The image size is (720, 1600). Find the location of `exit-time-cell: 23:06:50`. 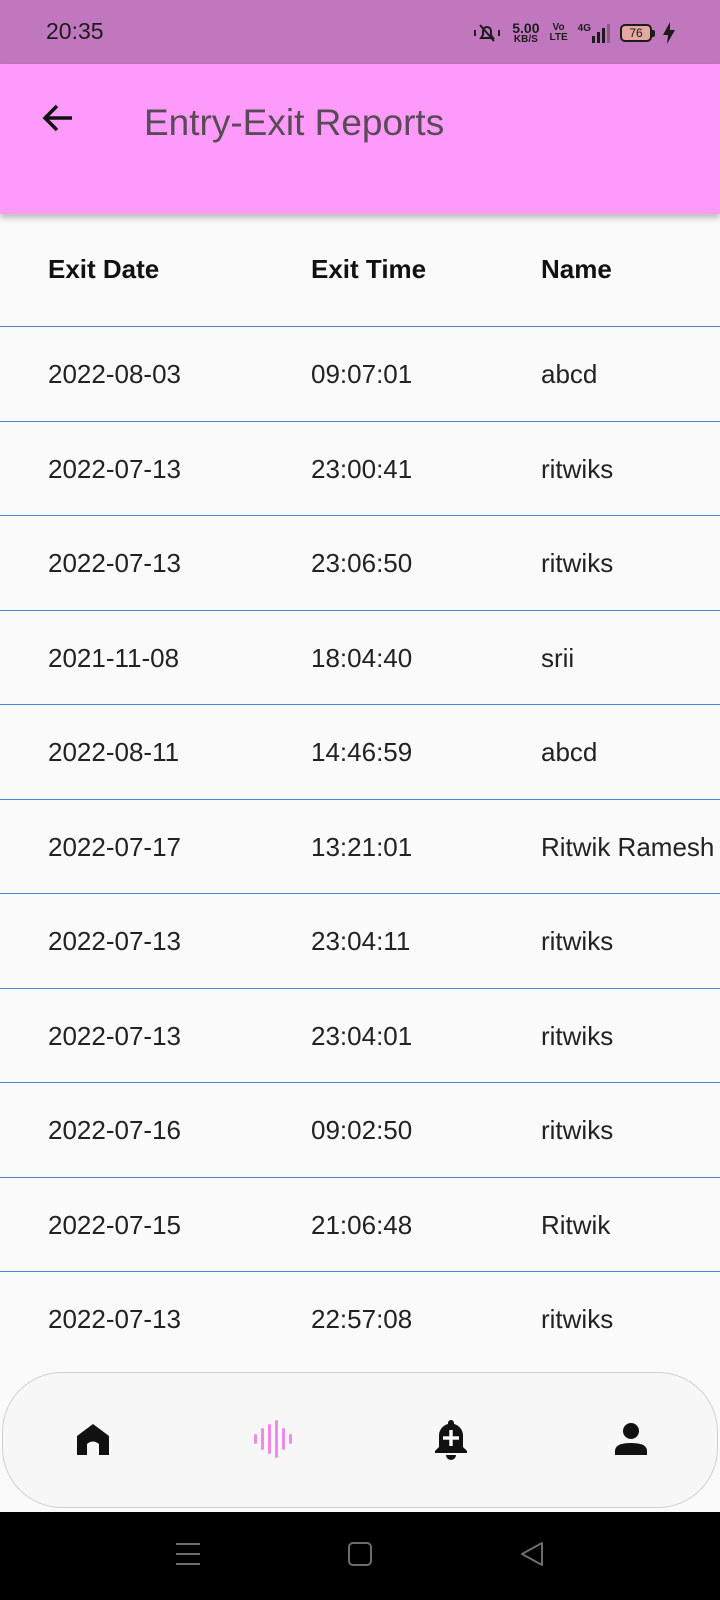

exit-time-cell: 23:06:50 is located at coordinates (362, 563).